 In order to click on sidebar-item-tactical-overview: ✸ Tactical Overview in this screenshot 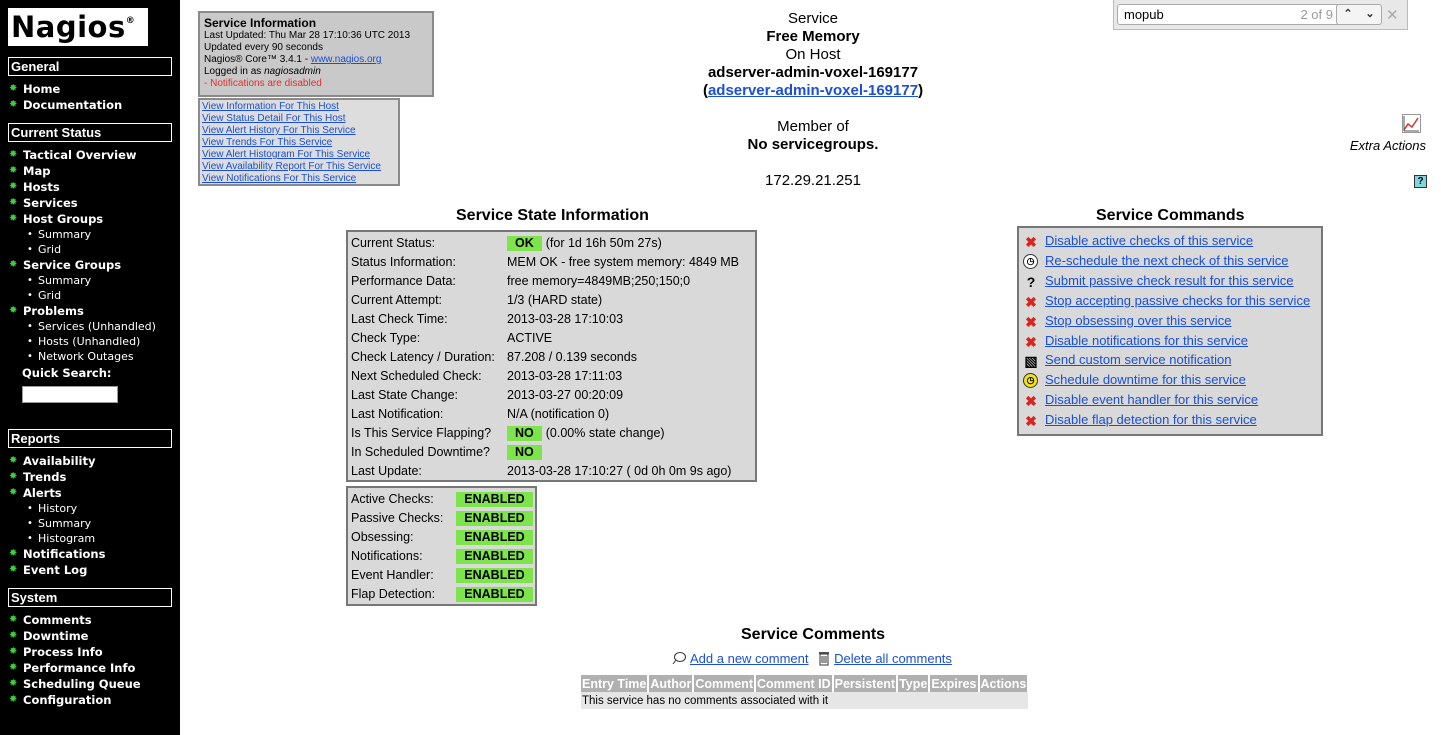, I will do `click(93, 155)`.